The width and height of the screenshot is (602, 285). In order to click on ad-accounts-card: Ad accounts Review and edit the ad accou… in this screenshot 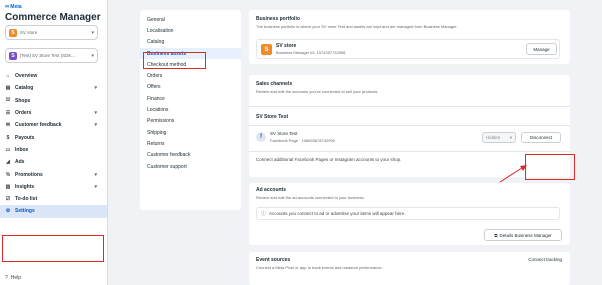, I will do `click(409, 214)`.